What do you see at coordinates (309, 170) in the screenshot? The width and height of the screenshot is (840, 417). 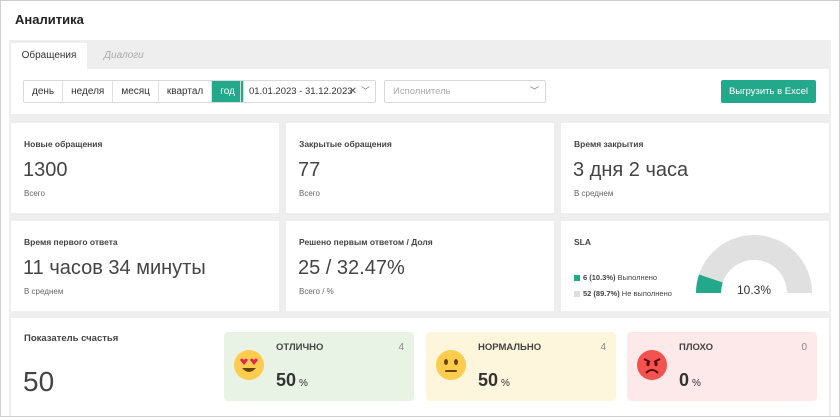 I see `card-value: 77` at bounding box center [309, 170].